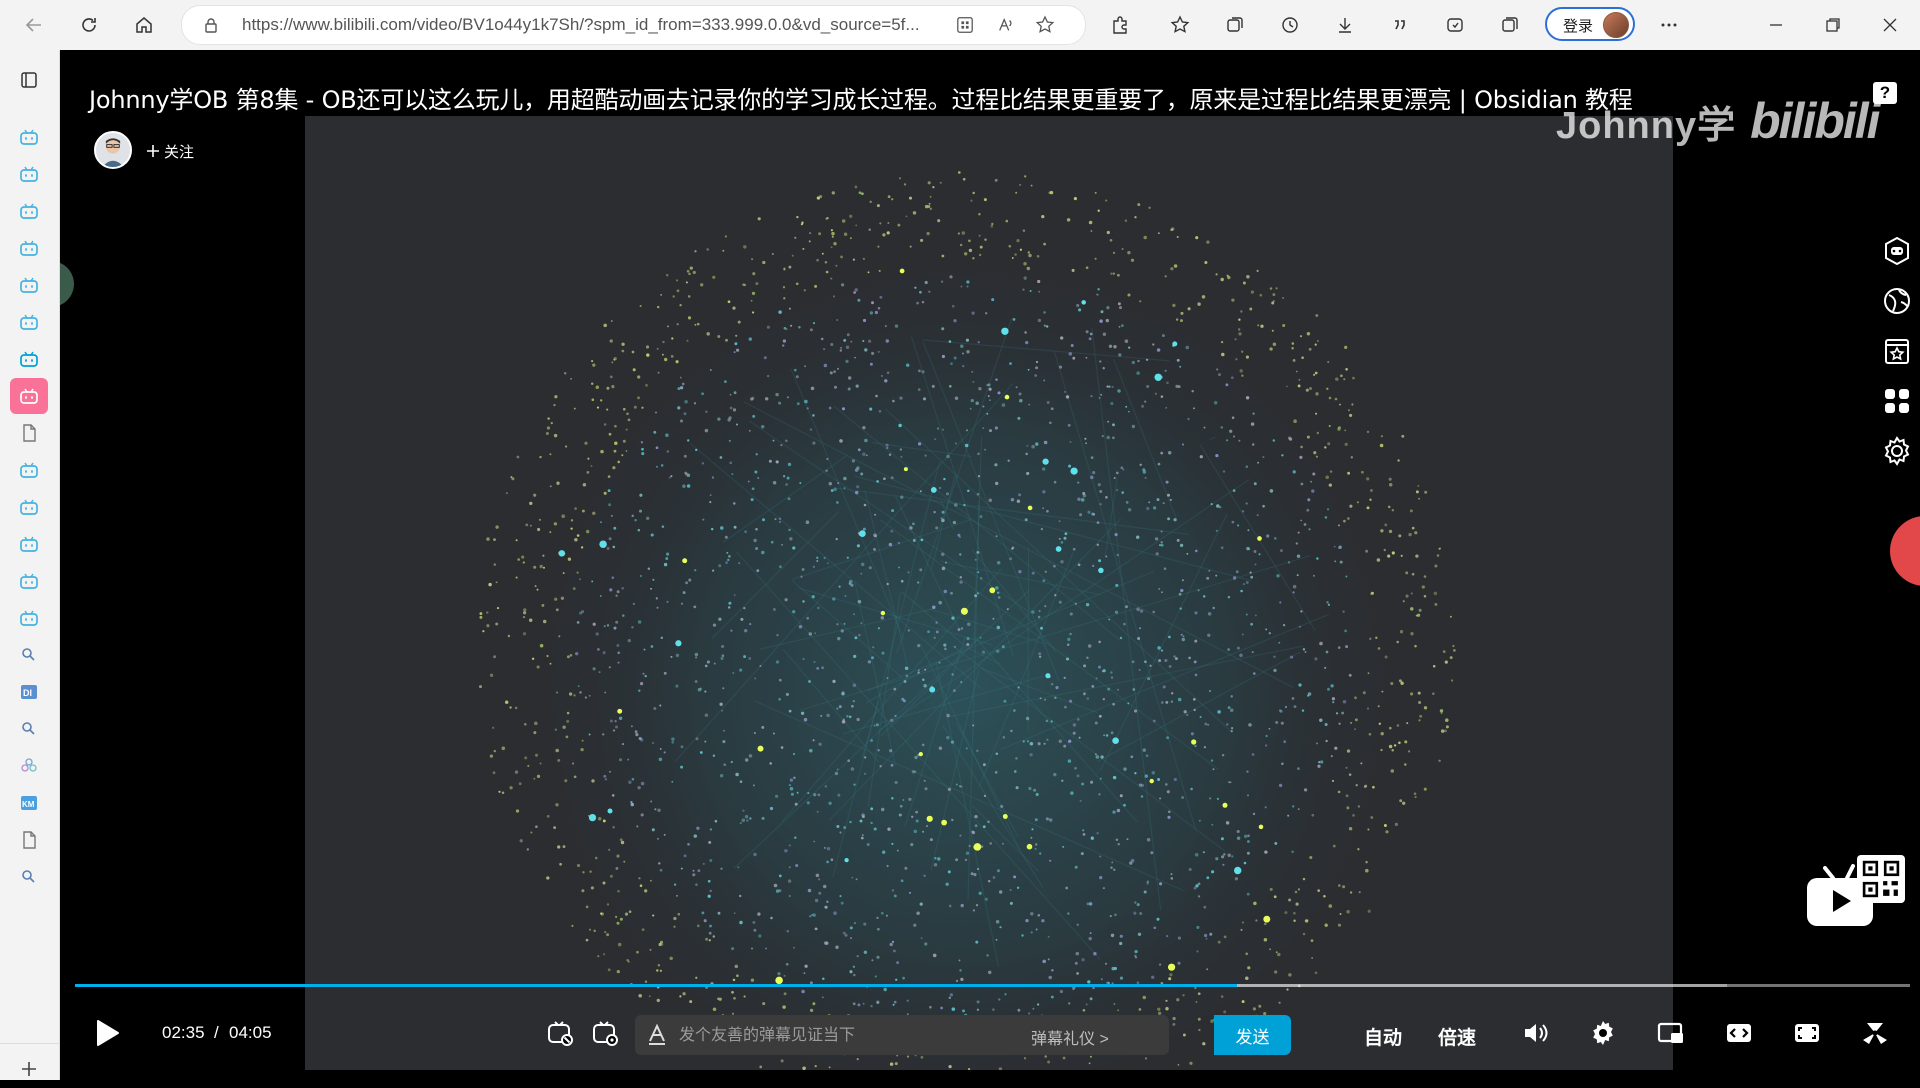 Image resolution: width=1920 pixels, height=1088 pixels. Describe the element at coordinates (1881, 879) in the screenshot. I see `qr-code-button` at that location.